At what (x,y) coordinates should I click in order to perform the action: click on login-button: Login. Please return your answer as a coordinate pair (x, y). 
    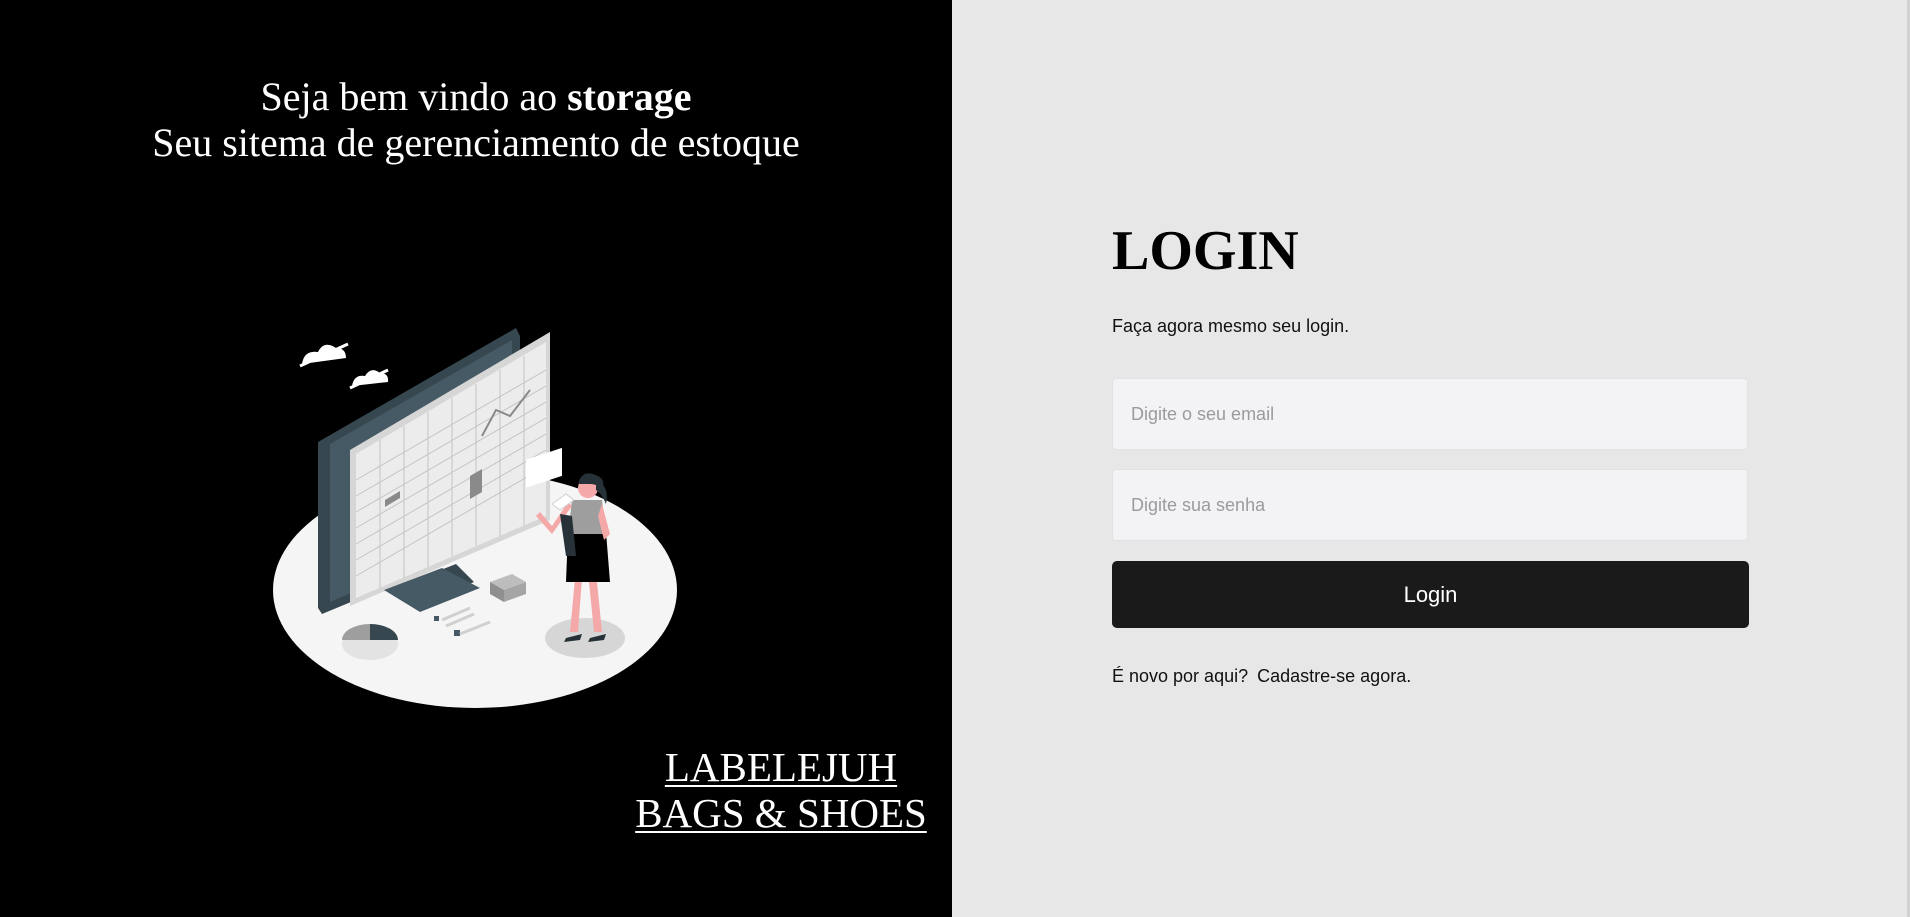
    Looking at the image, I should click on (1430, 594).